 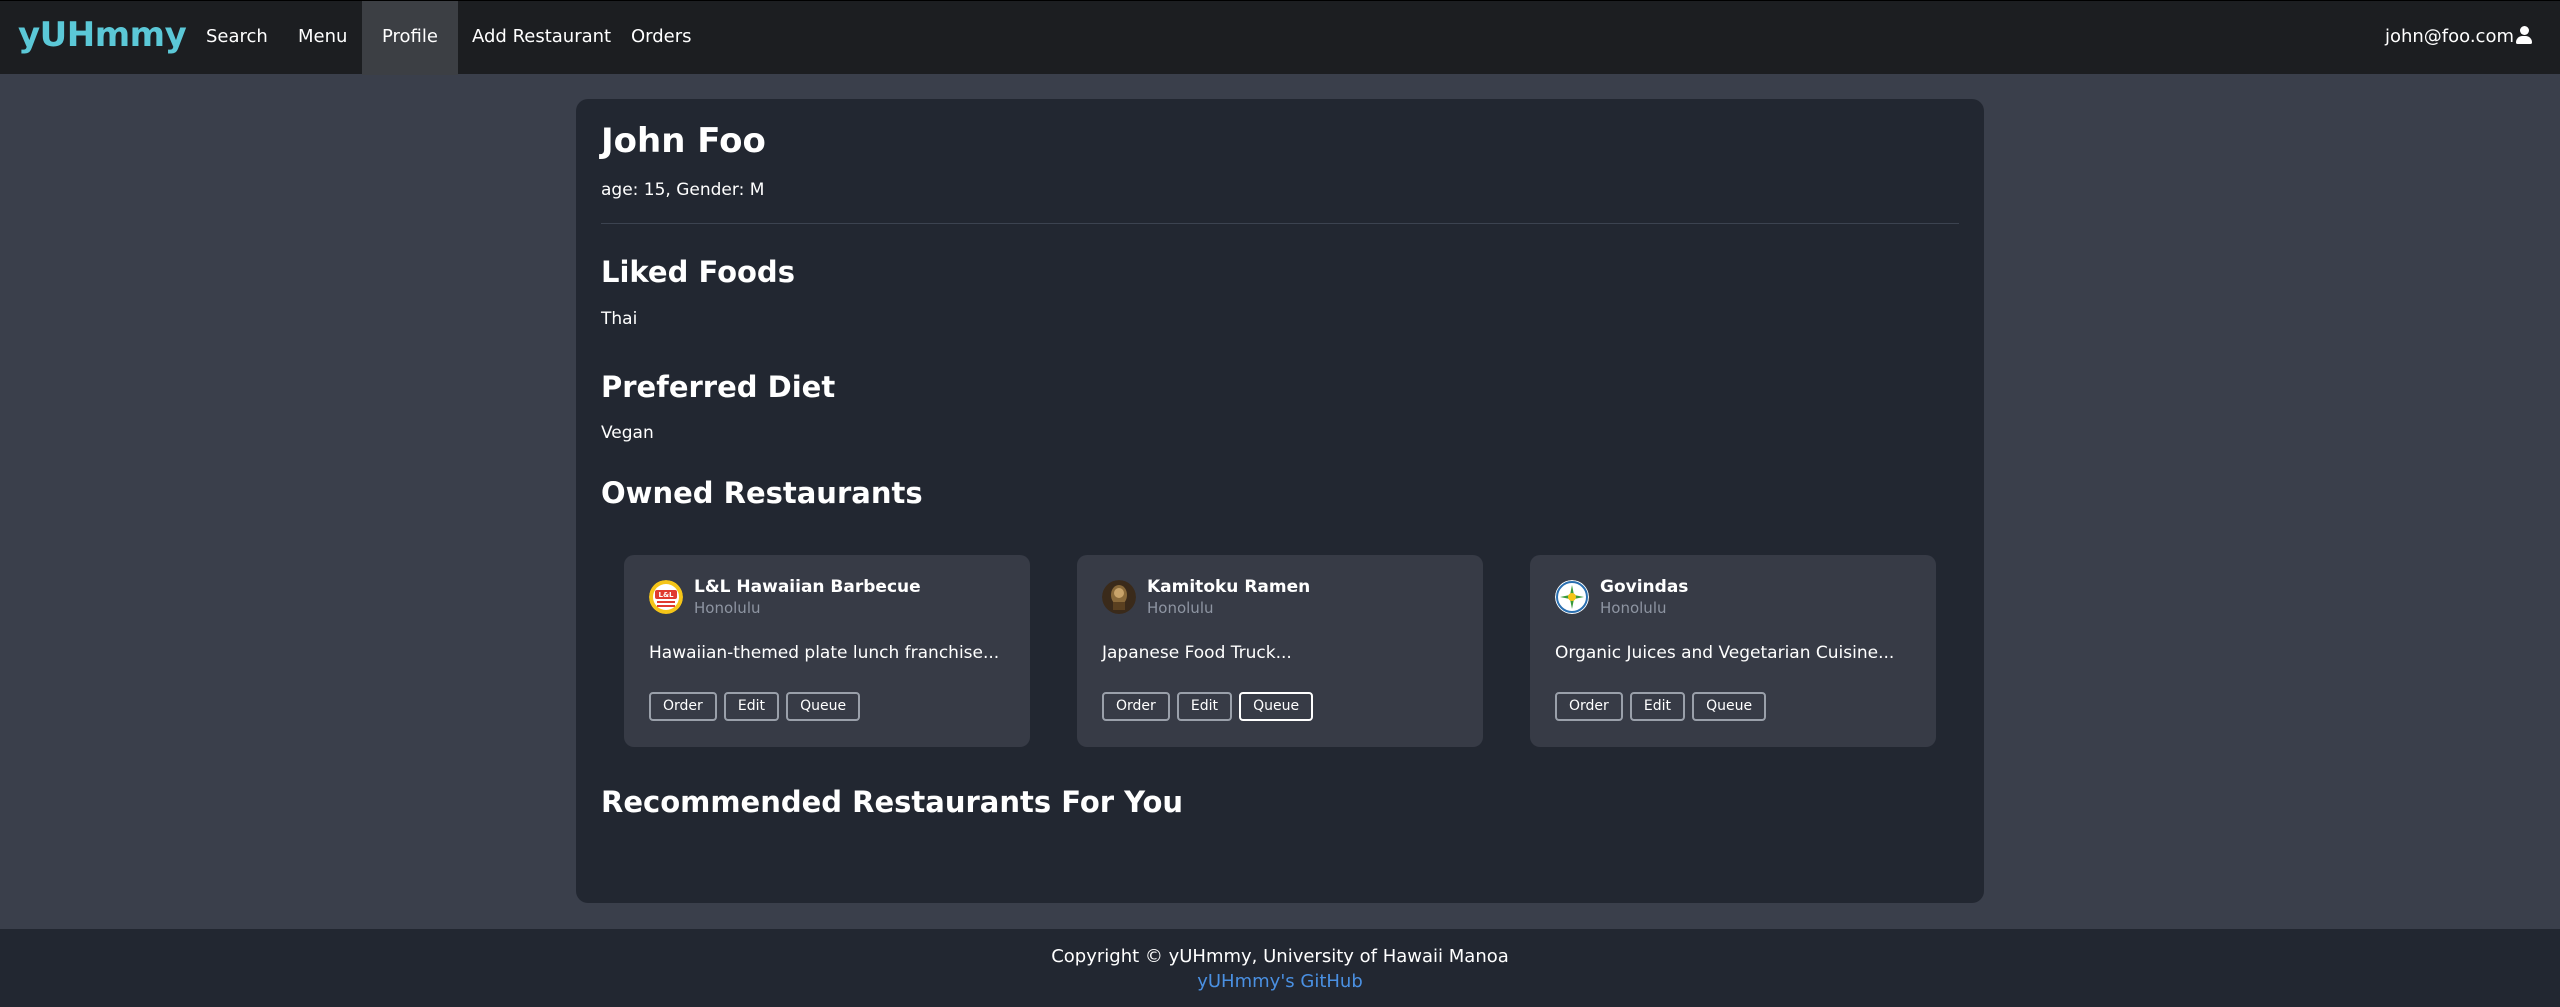 I want to click on user-menu: john@foo.com, so click(x=2458, y=38).